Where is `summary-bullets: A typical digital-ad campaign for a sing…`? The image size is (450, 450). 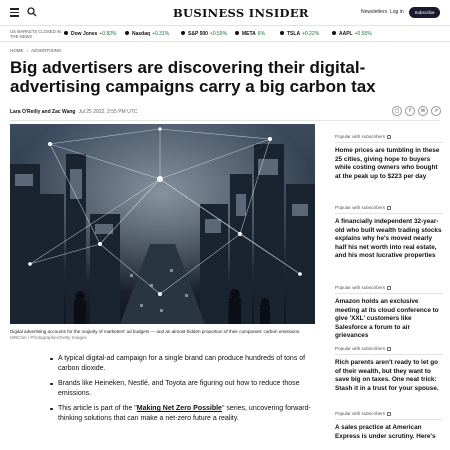 summary-bullets: A typical digital-ad campaign for a sing… is located at coordinates (182, 391).